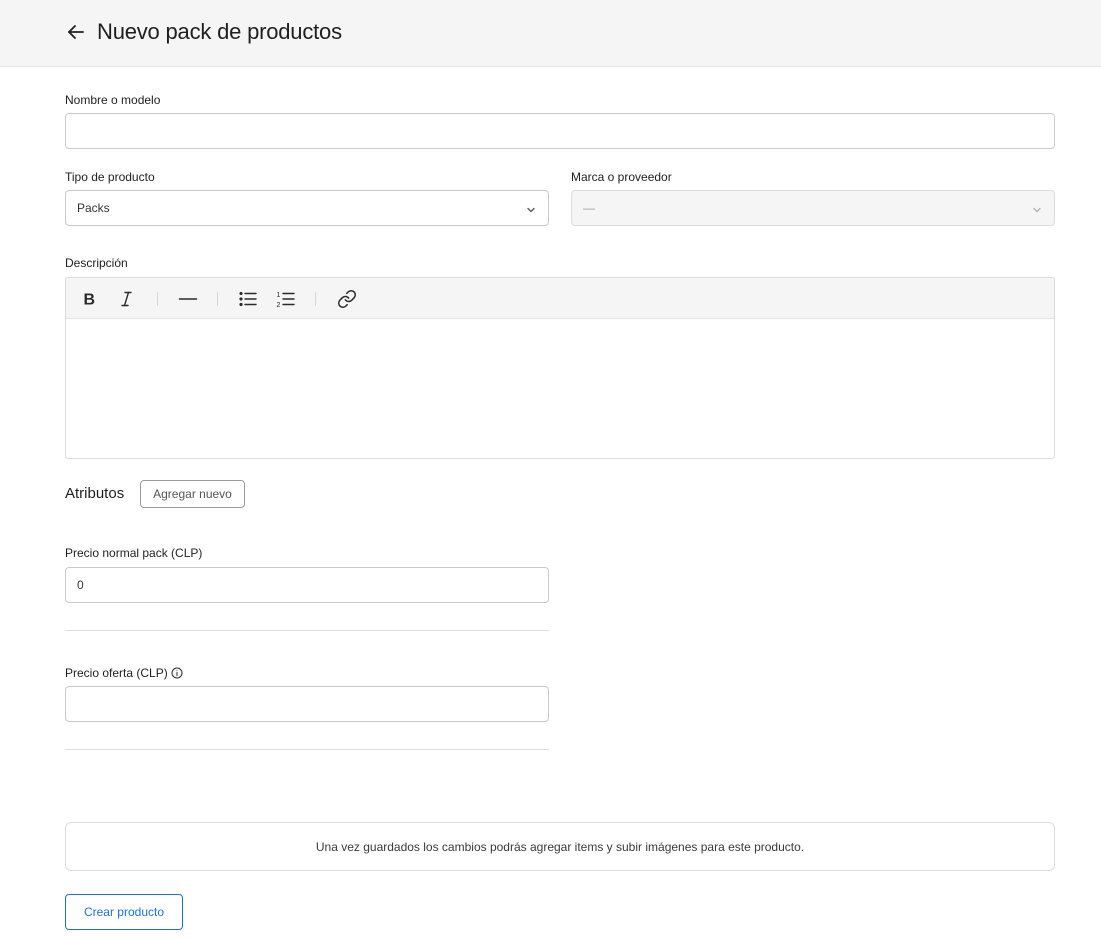 Image resolution: width=1101 pixels, height=939 pixels. What do you see at coordinates (124, 912) in the screenshot?
I see `create-product-button: Crear producto` at bounding box center [124, 912].